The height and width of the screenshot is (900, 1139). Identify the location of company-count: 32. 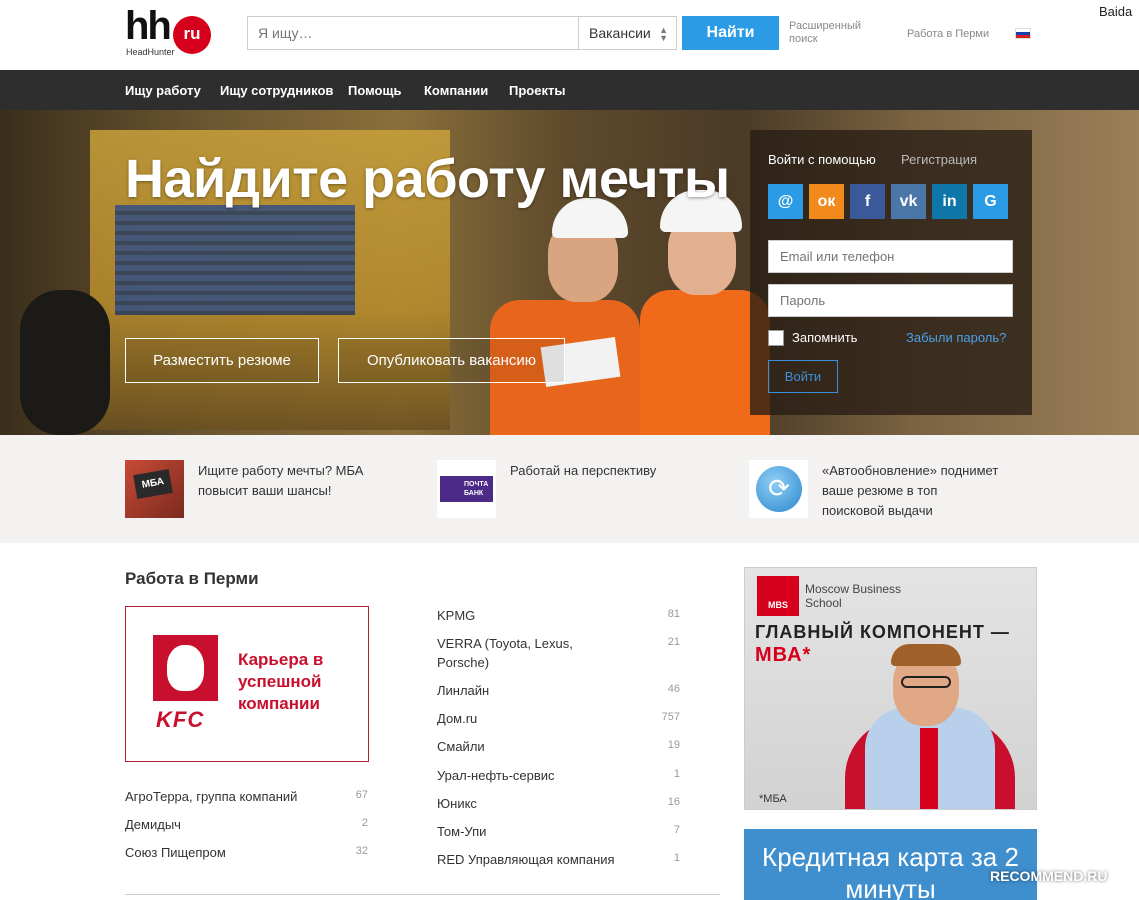
(361, 851).